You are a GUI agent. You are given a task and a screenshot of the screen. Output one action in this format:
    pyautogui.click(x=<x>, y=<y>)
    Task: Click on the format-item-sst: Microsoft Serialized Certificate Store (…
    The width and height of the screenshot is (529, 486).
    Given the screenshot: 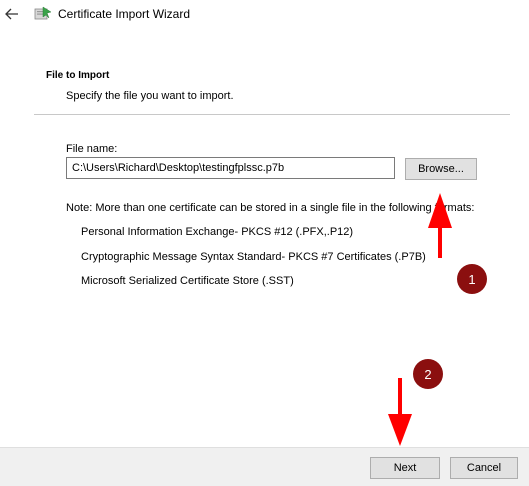 What is the action you would take?
    pyautogui.click(x=187, y=281)
    